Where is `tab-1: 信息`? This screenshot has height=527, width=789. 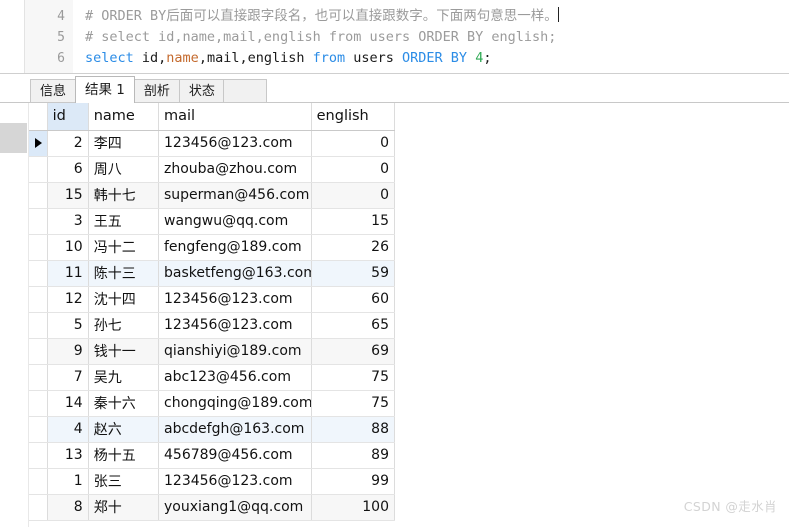
tab-1: 信息 is located at coordinates (53, 91).